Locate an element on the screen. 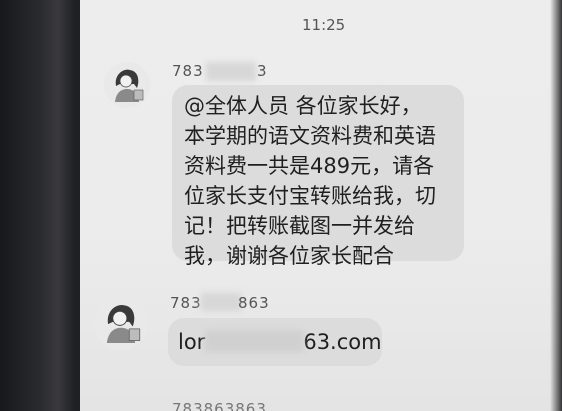  email-suffix: 63.com is located at coordinates (342, 342).